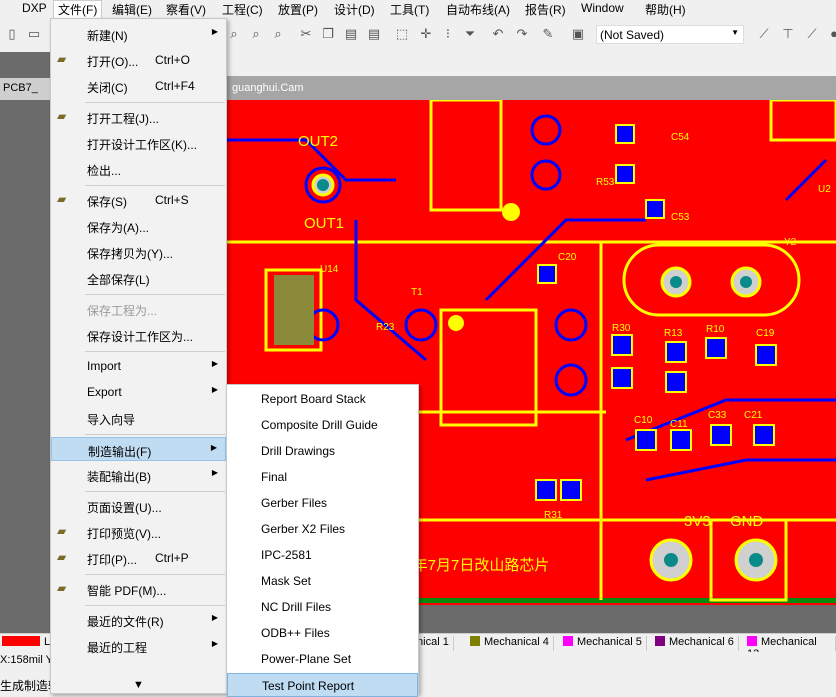 This screenshot has height=697, width=836. I want to click on zoom-filter-icon: ⌕, so click(278, 34).